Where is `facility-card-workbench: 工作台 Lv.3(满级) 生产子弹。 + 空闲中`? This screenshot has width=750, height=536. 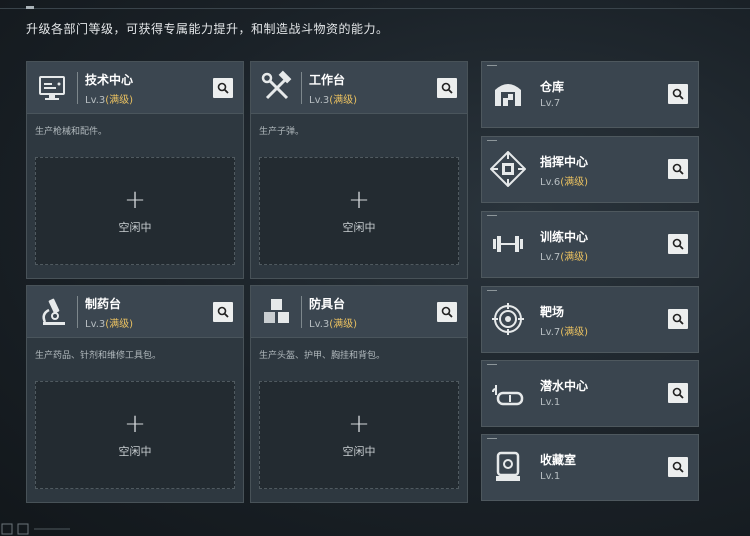 facility-card-workbench: 工作台 Lv.3(满级) 生产子弹。 + 空闲中 is located at coordinates (359, 170).